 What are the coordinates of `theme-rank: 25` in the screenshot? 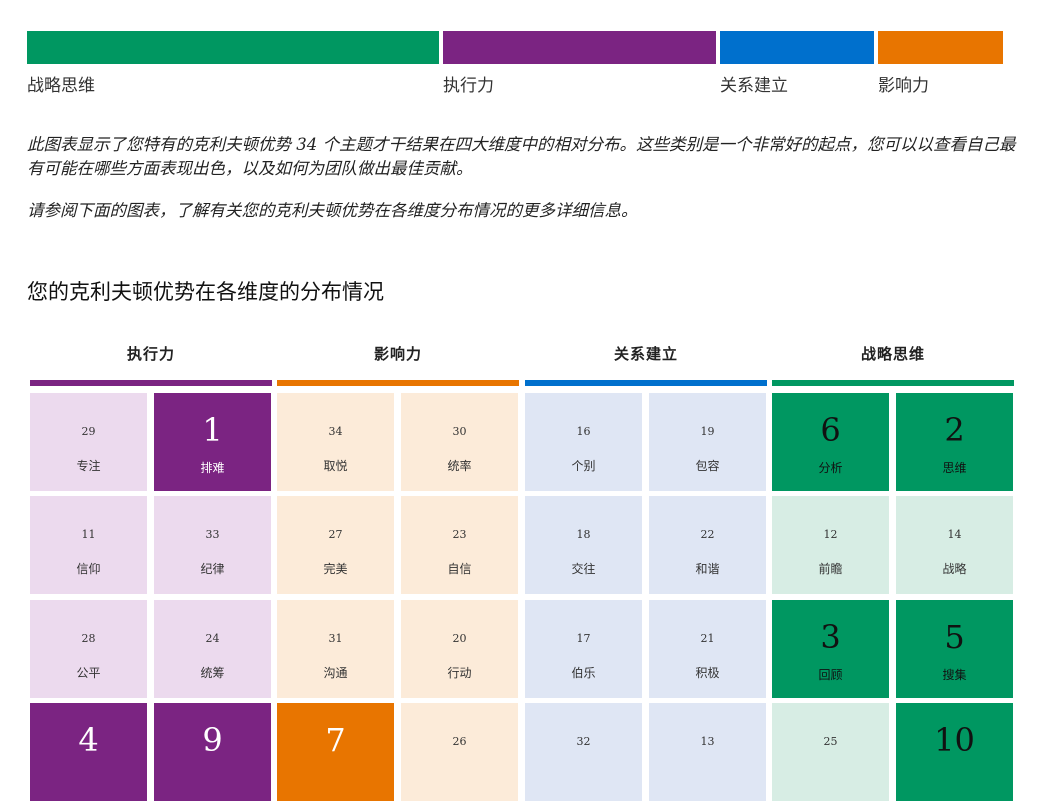 It's located at (830, 741).